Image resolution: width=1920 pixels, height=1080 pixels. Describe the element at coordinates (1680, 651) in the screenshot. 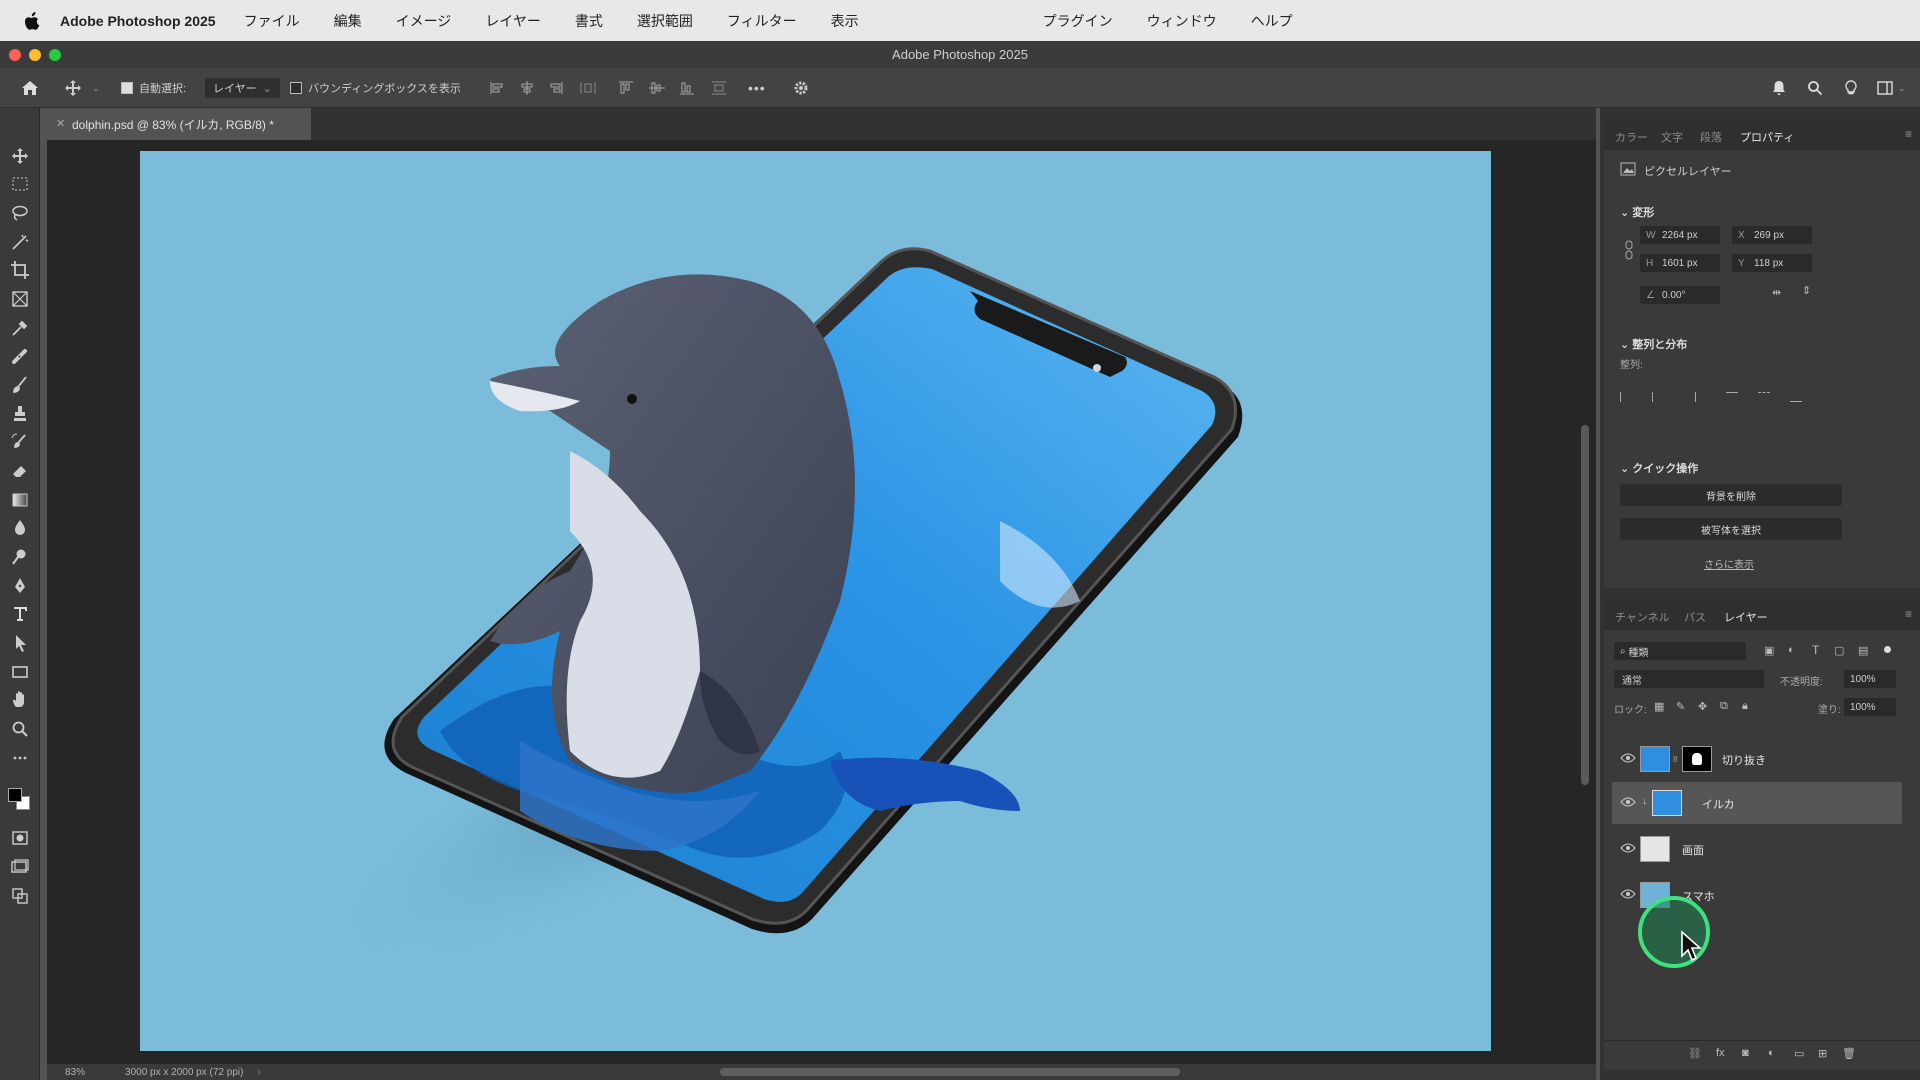

I see `layer-filter-dropdown: ⌕ 種類` at that location.